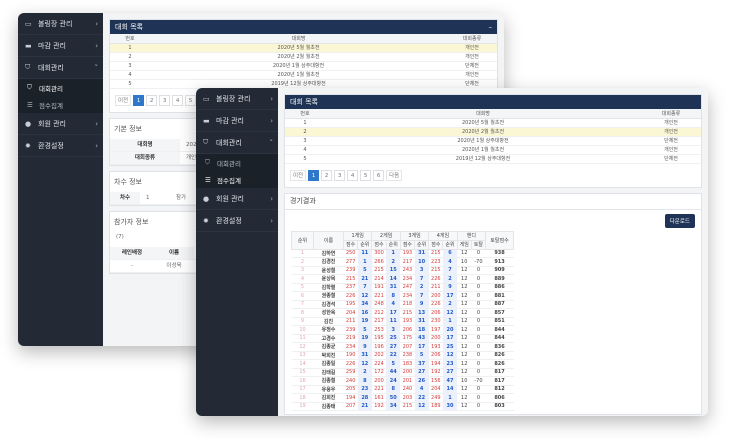 This screenshot has width=734, height=443. Describe the element at coordinates (379, 175) in the screenshot. I see `page-button: 6` at that location.